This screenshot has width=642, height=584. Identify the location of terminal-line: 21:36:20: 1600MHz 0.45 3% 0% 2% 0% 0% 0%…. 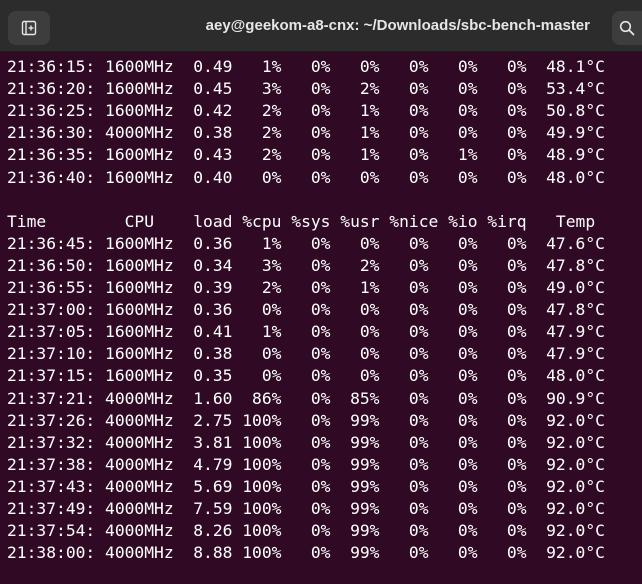
(306, 89).